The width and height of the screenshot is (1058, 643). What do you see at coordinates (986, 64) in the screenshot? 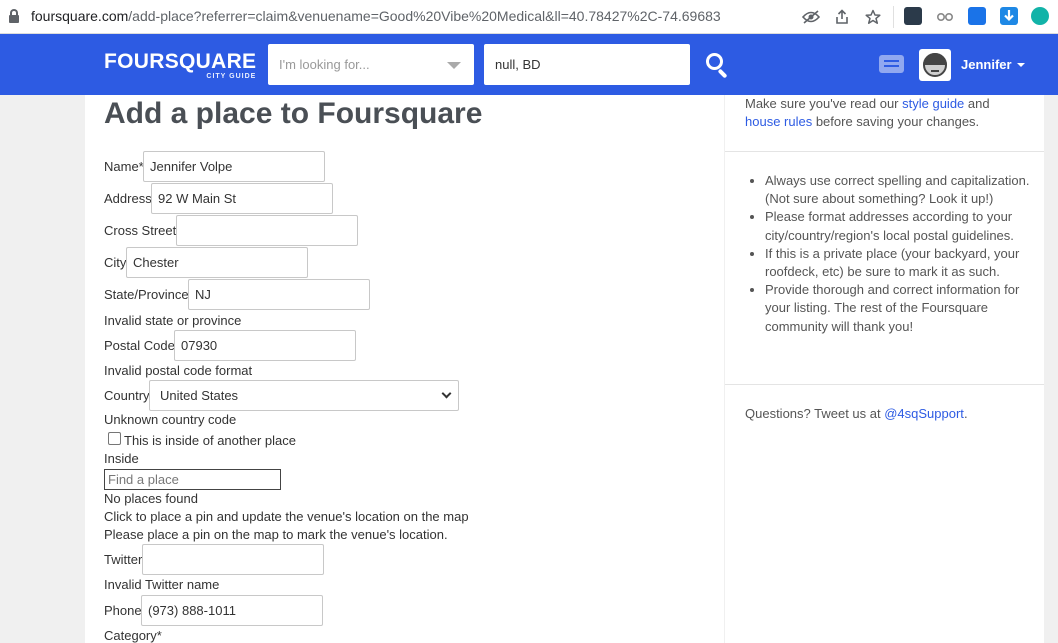
I see `user-menu-name: Jennifer` at bounding box center [986, 64].